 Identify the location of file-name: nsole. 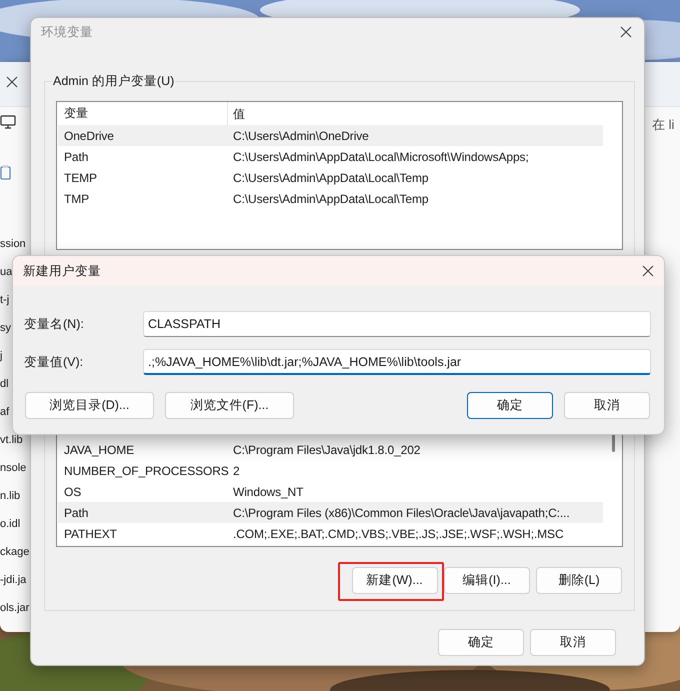
(13, 468).